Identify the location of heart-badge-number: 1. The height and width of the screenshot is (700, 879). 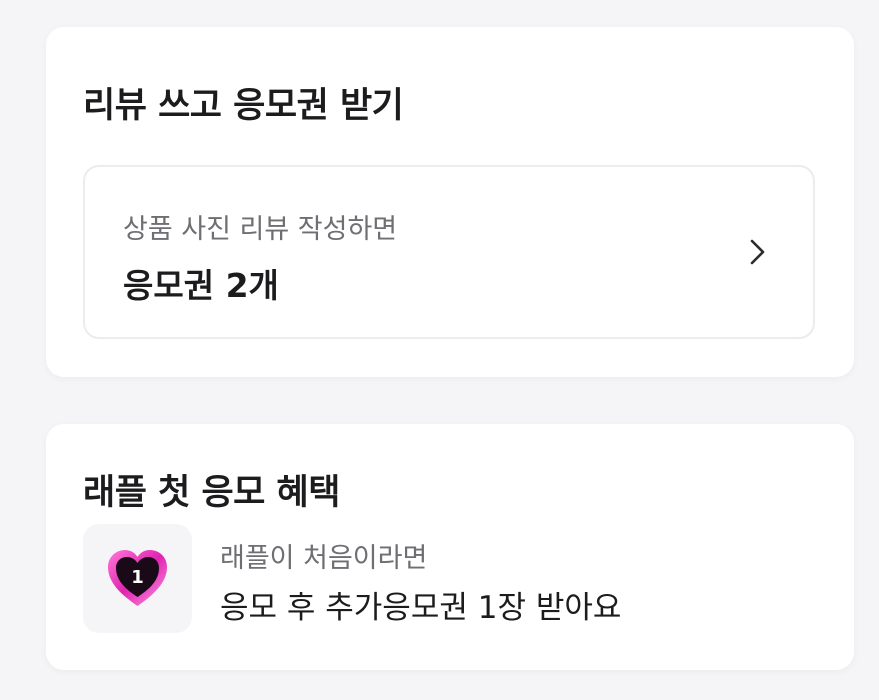
(137, 577).